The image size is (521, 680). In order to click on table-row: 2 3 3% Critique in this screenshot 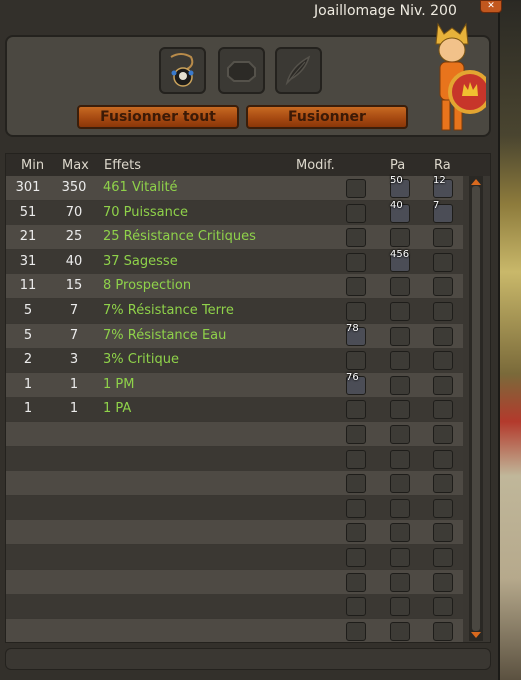, I will do `click(234, 360)`.